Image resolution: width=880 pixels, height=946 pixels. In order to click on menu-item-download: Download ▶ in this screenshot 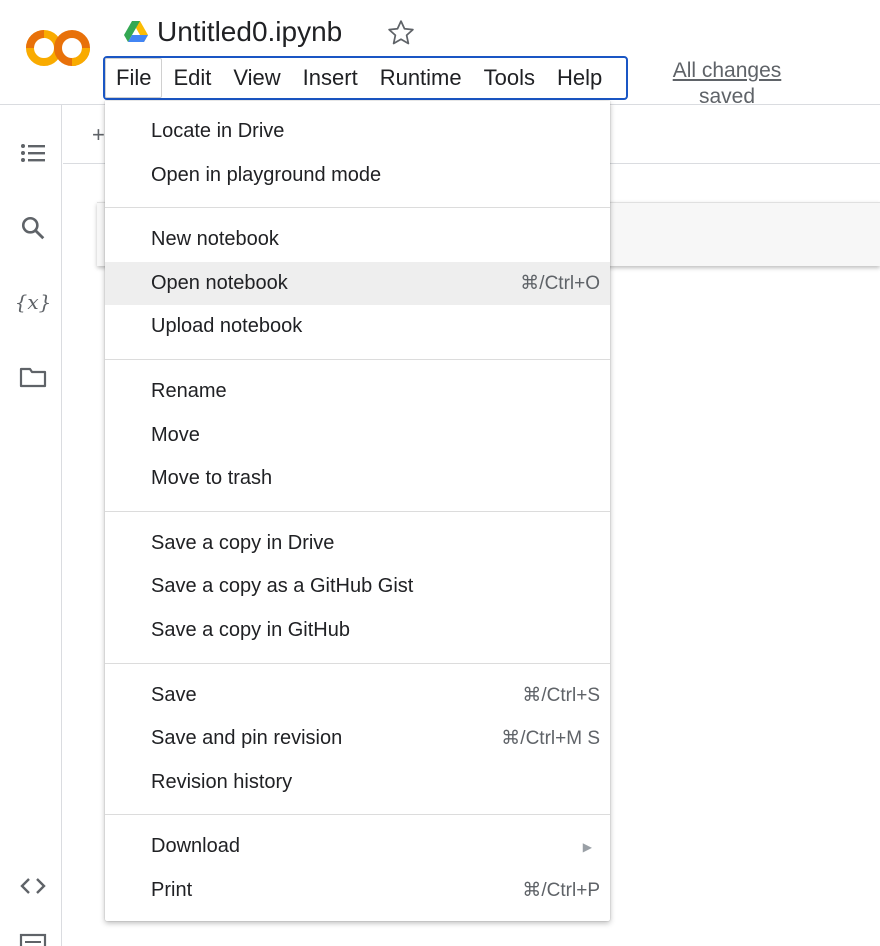, I will do `click(357, 846)`.